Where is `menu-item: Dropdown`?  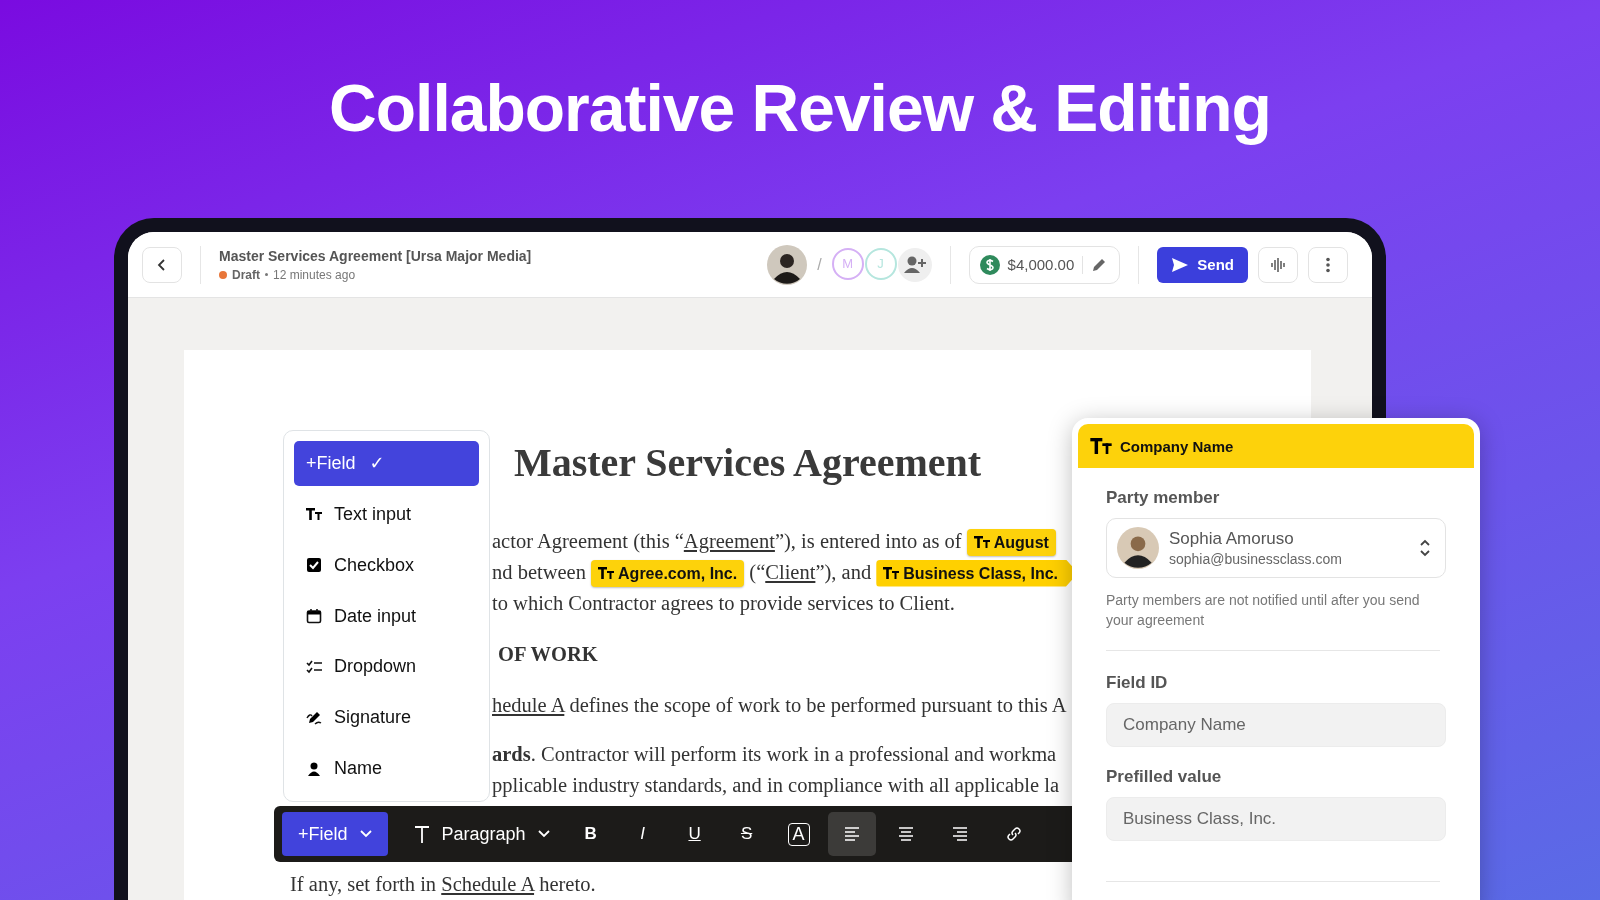
menu-item: Dropdown is located at coordinates (386, 667).